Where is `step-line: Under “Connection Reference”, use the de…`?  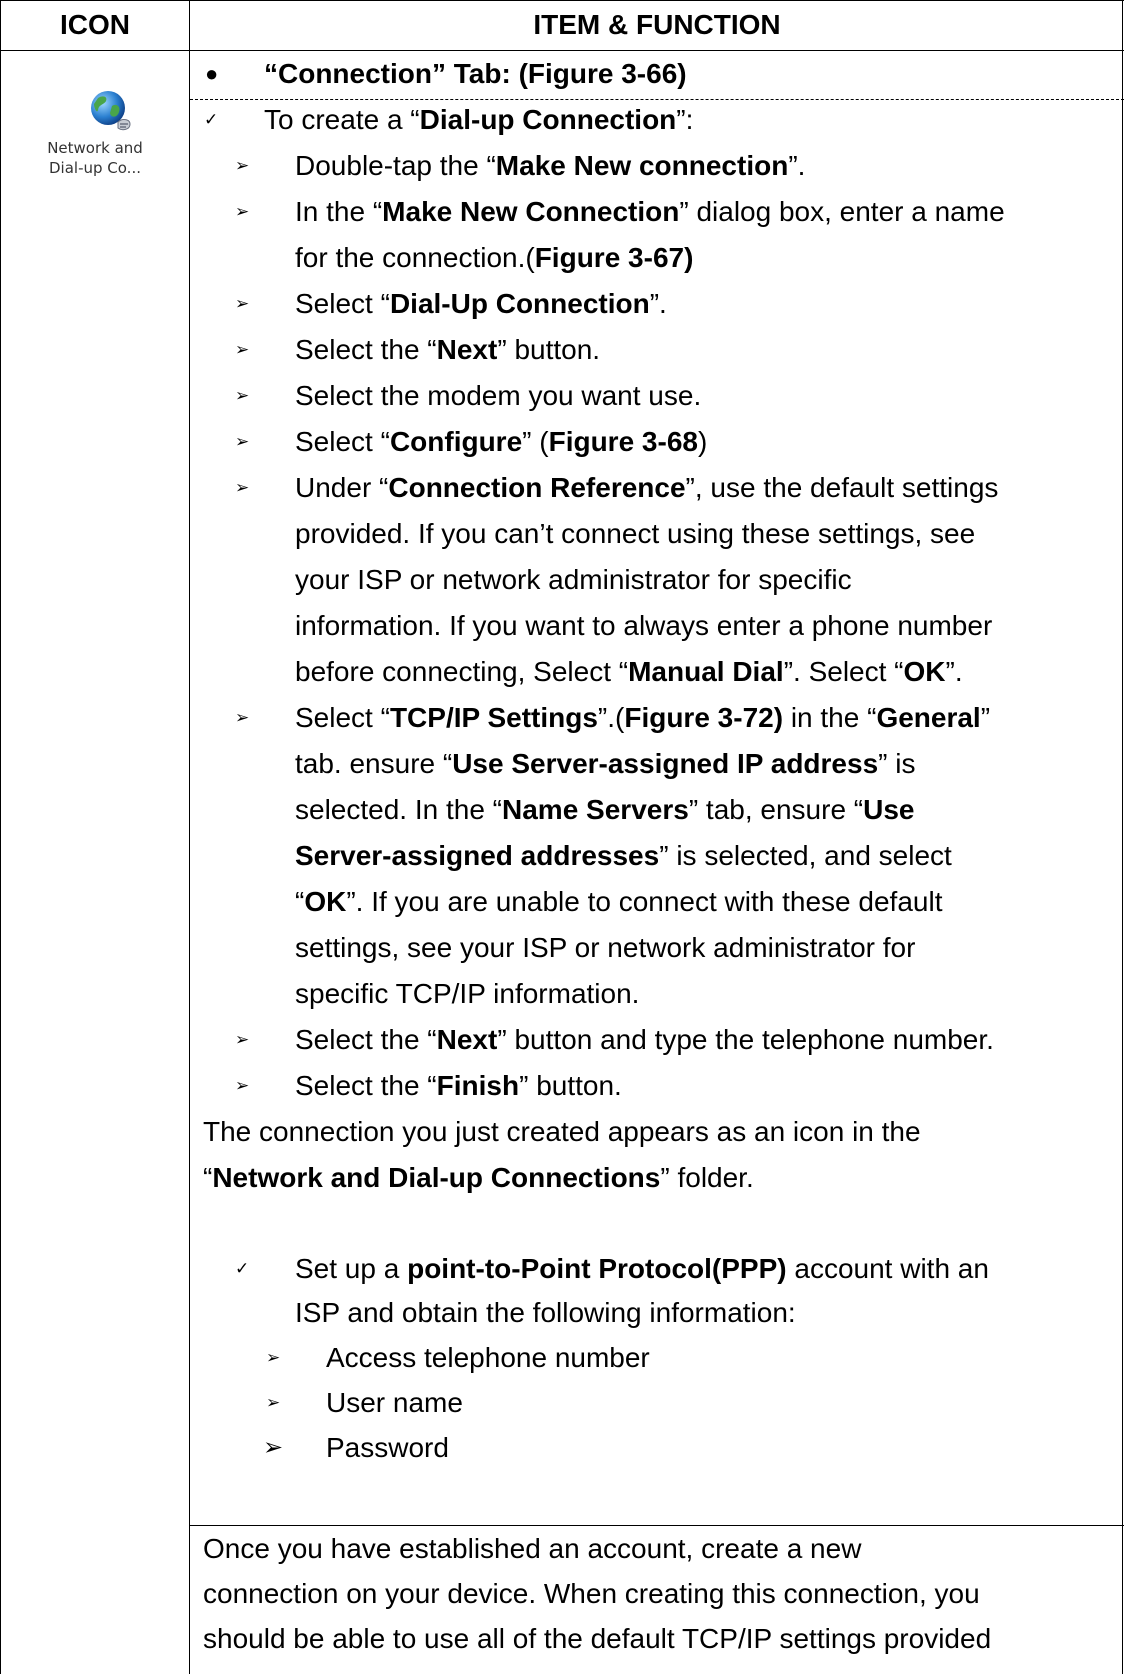 step-line: Under “Connection Reference”, use the de… is located at coordinates (647, 487).